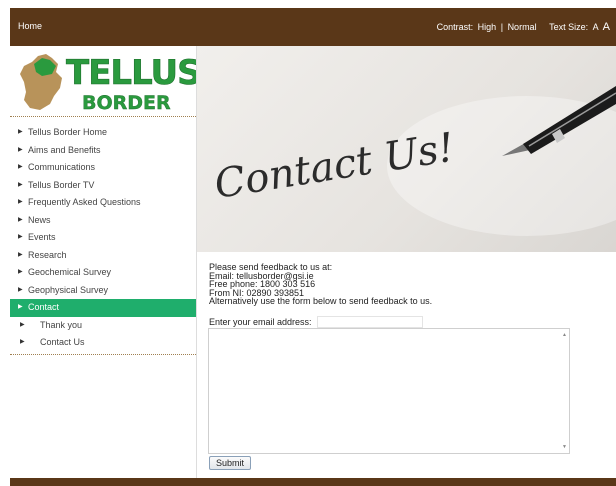  Describe the element at coordinates (569, 27) in the screenshot. I see `text-size-label: Text Size:` at that location.